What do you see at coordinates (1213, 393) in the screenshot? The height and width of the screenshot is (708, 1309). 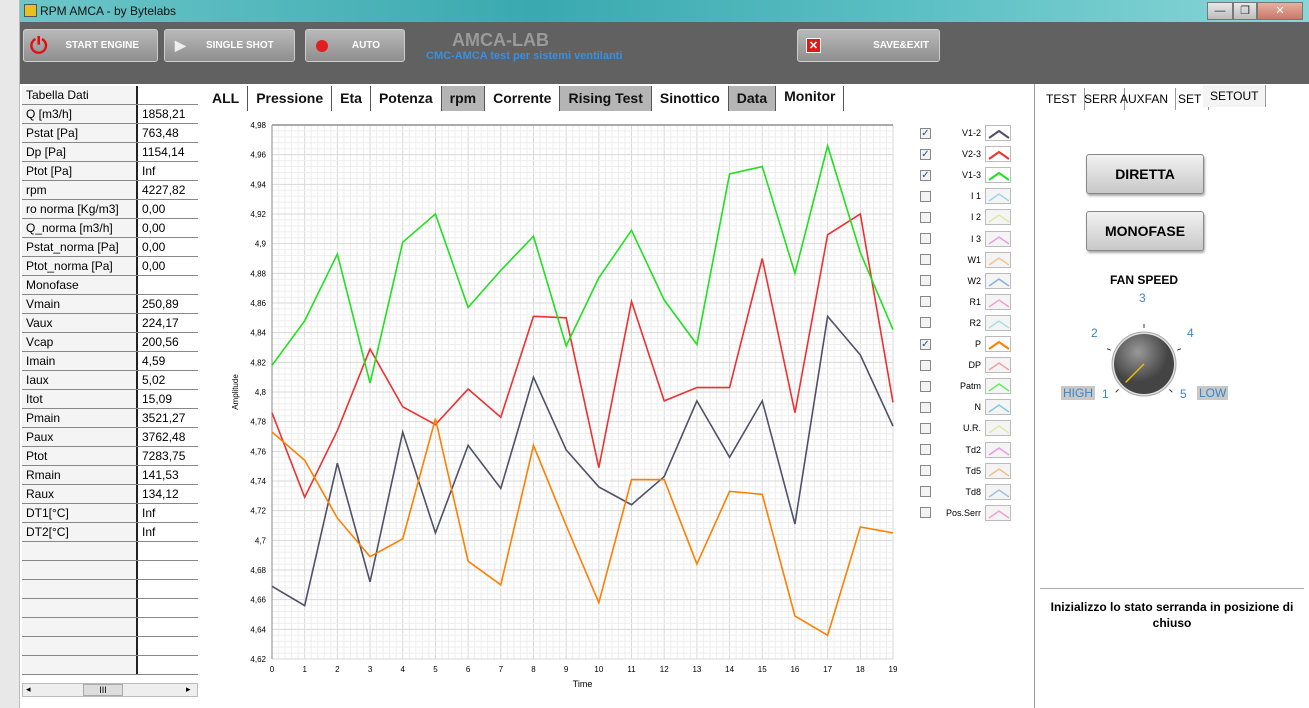 I see `low-label: LOW` at bounding box center [1213, 393].